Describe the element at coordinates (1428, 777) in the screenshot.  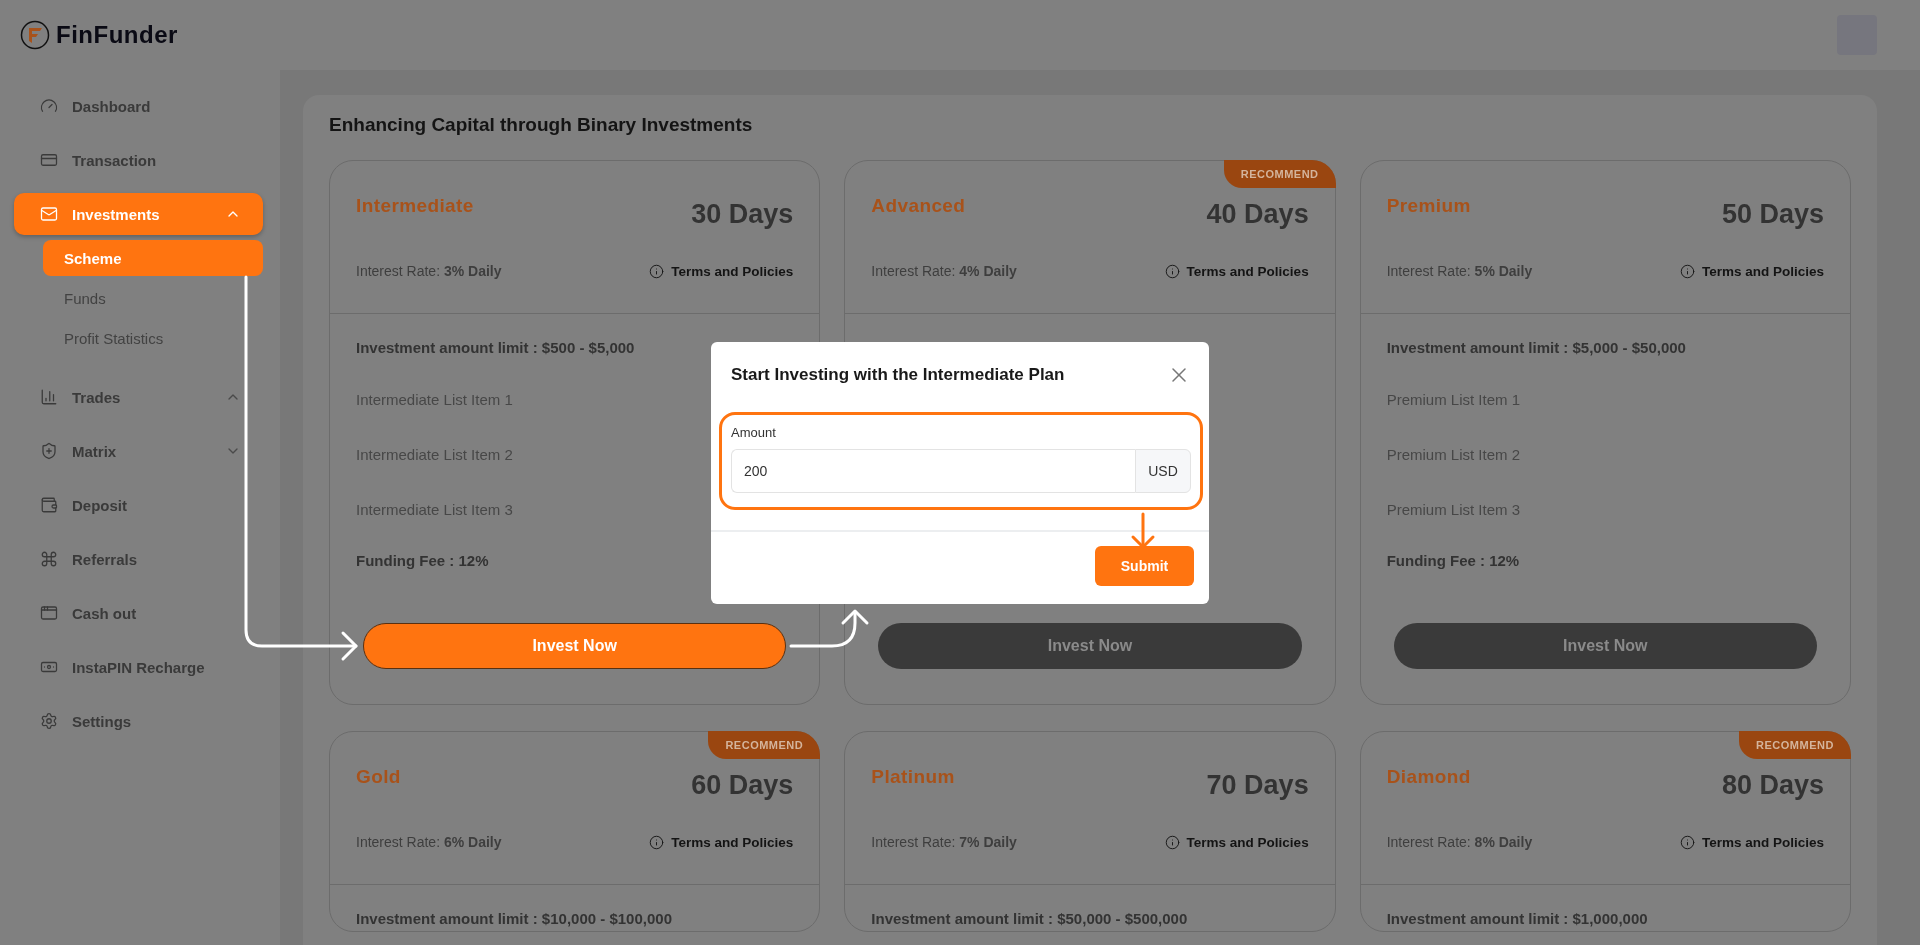
I see `plan-name: Diamond` at that location.